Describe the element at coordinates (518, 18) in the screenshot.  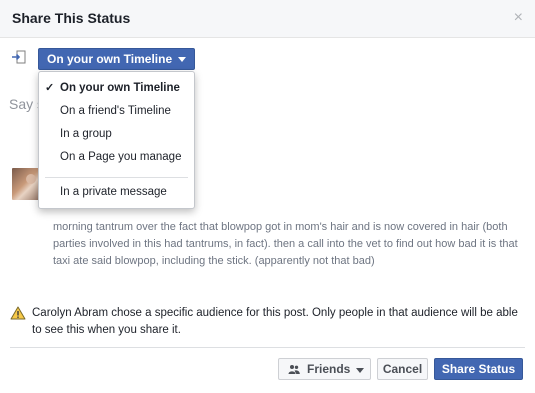
I see `close-icon: ×` at that location.